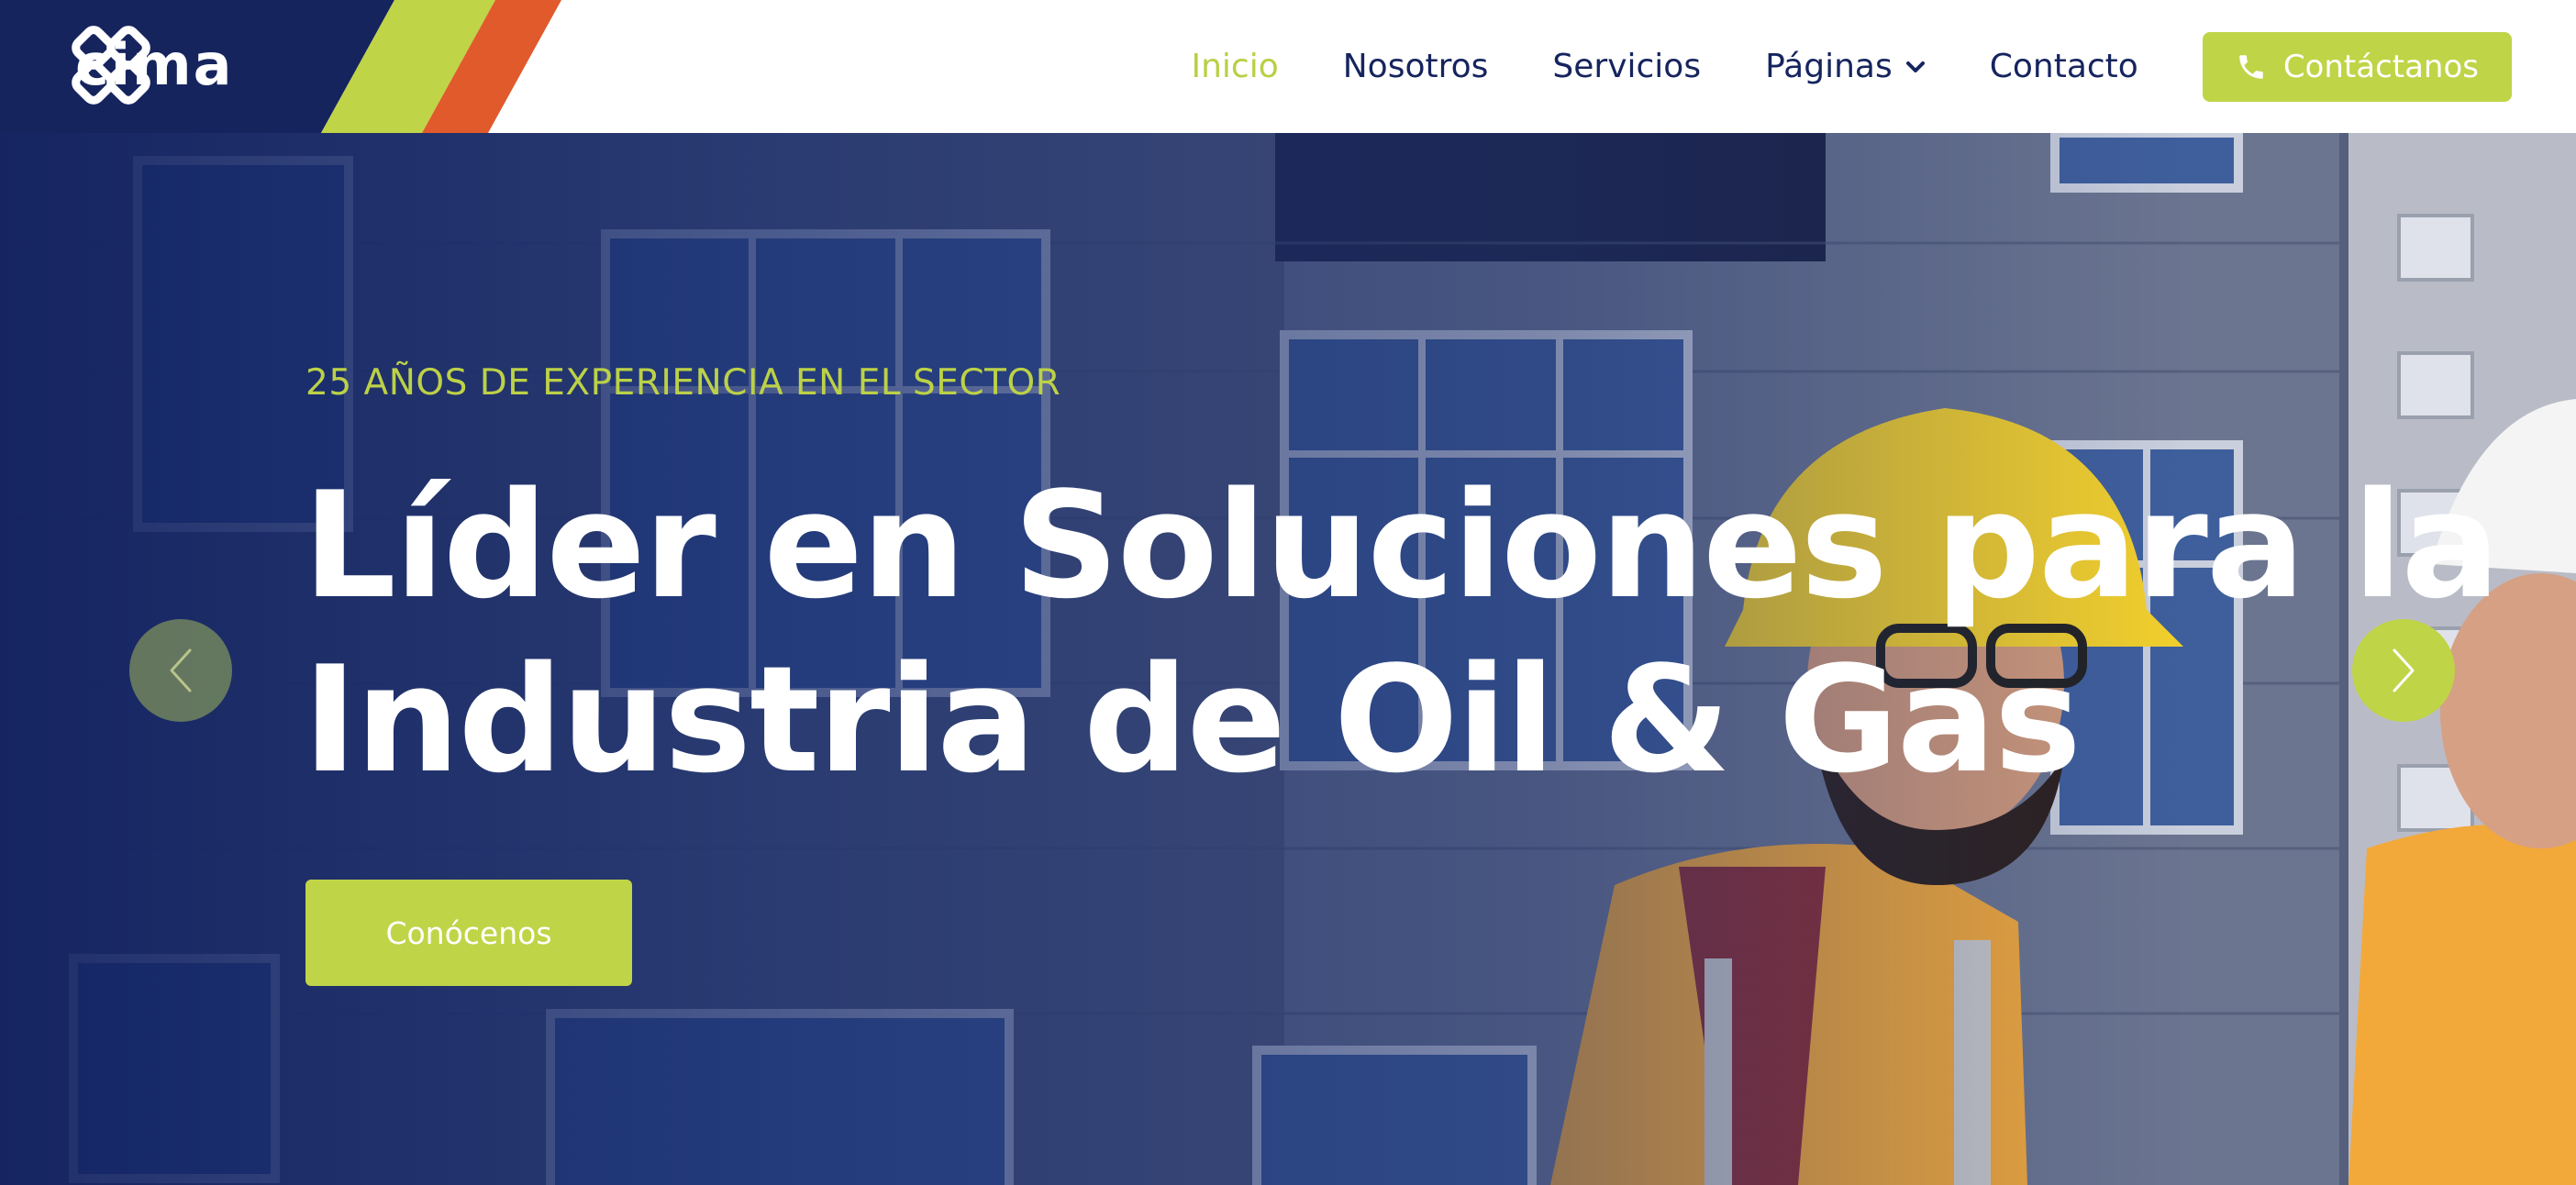 Image resolution: width=2576 pixels, height=1185 pixels. I want to click on slider-next-button, so click(2403, 670).